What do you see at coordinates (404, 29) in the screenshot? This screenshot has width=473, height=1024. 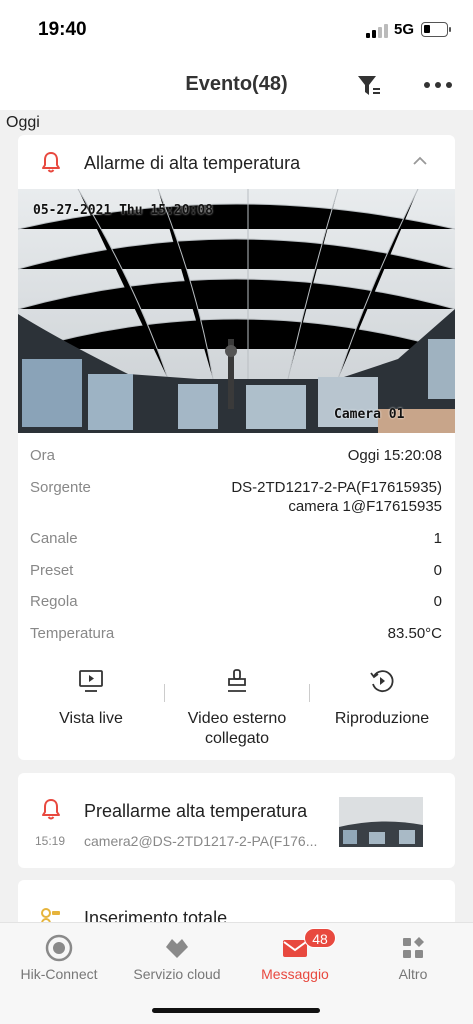 I see `network-type: 5G` at bounding box center [404, 29].